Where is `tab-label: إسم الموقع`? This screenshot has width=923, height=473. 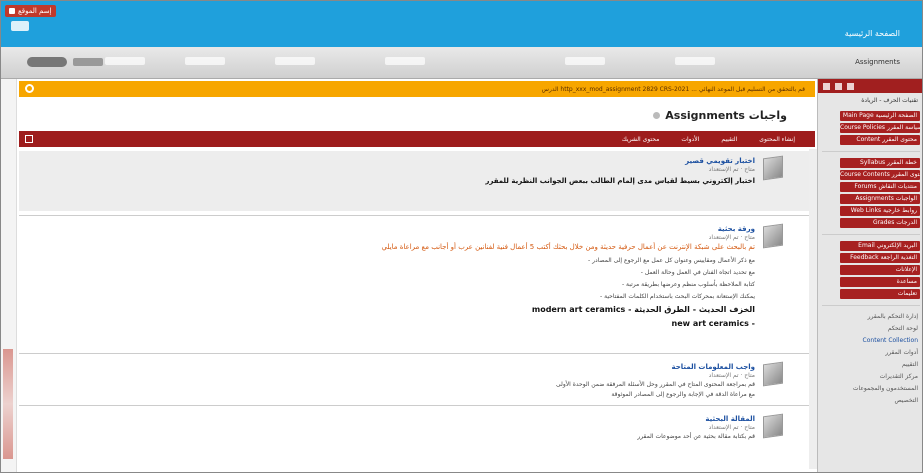
tab-label: إسم الموقع is located at coordinates (35, 11).